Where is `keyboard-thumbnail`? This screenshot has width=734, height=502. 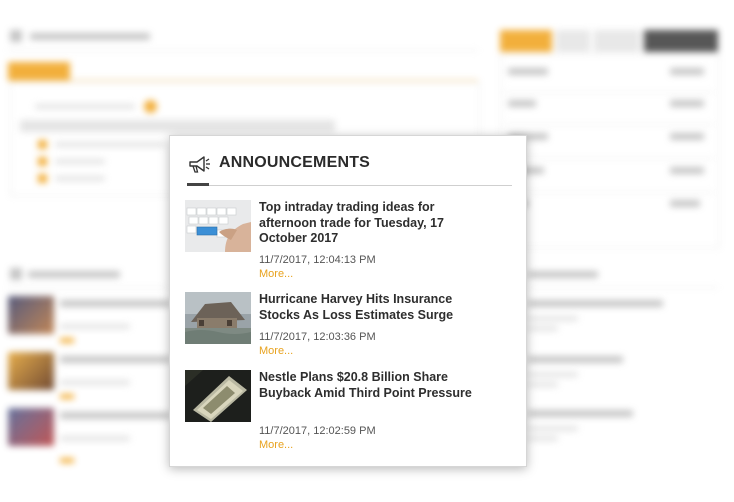
keyboard-thumbnail is located at coordinates (218, 226).